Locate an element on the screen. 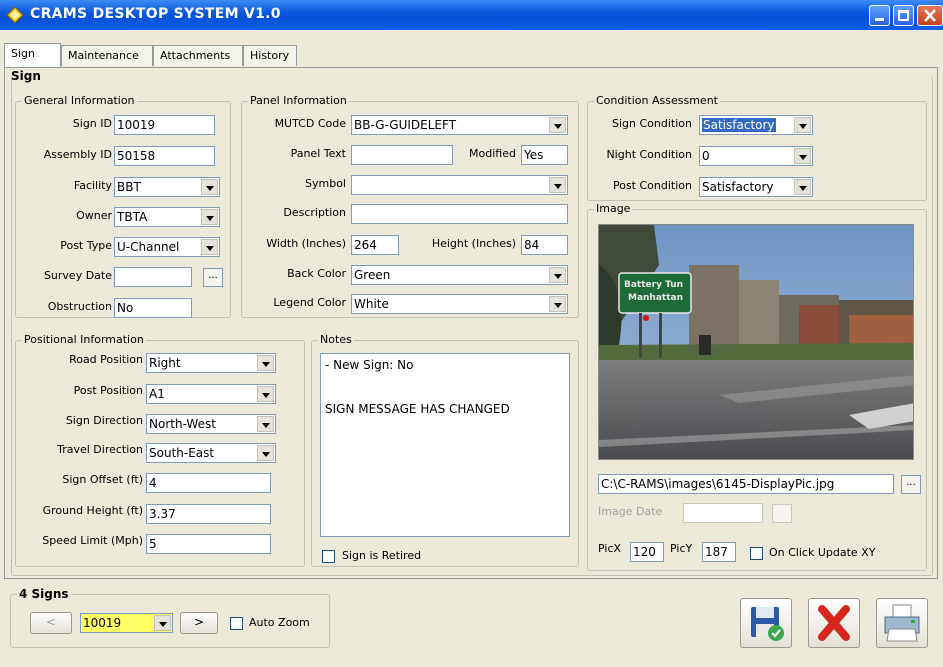 This screenshot has width=943, height=667. save-button is located at coordinates (766, 623).